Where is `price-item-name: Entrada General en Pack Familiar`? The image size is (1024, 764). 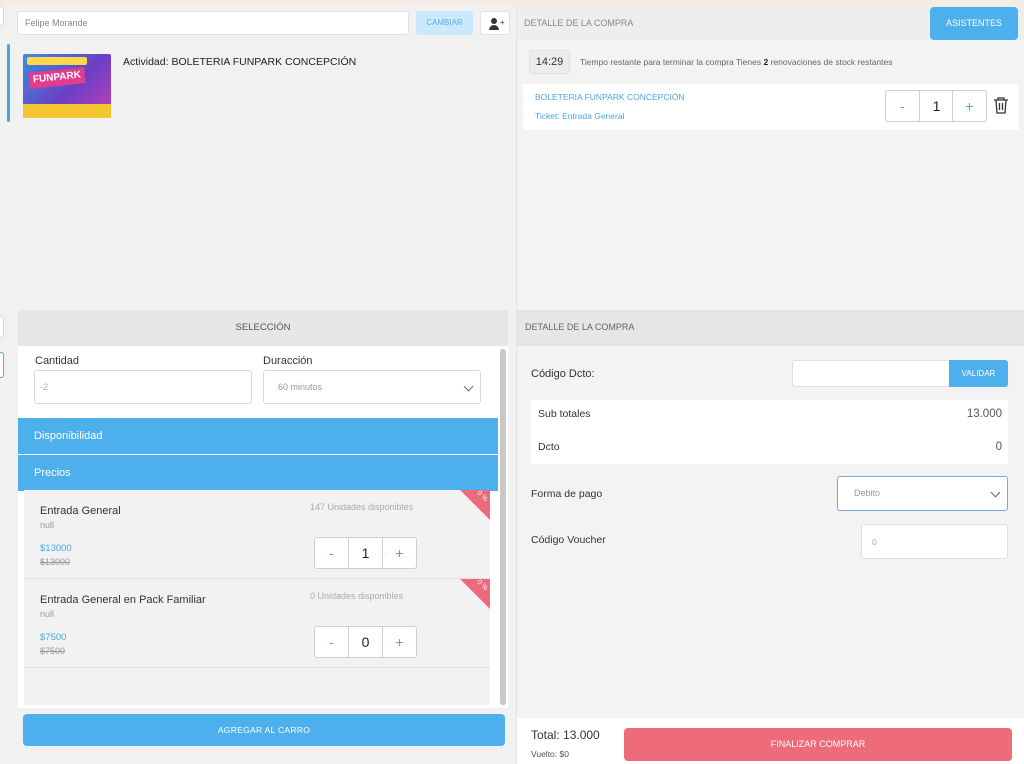 price-item-name: Entrada General en Pack Familiar is located at coordinates (123, 600).